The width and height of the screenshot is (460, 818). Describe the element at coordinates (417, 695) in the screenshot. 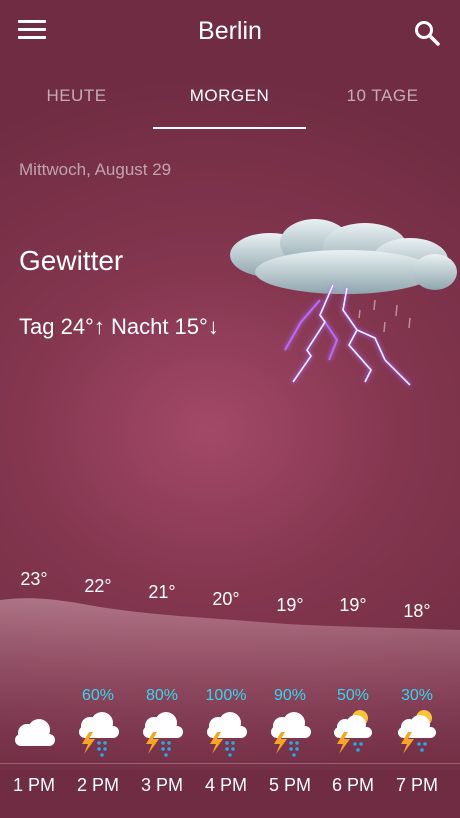

I see `precip-prob-7pm: 30%` at that location.